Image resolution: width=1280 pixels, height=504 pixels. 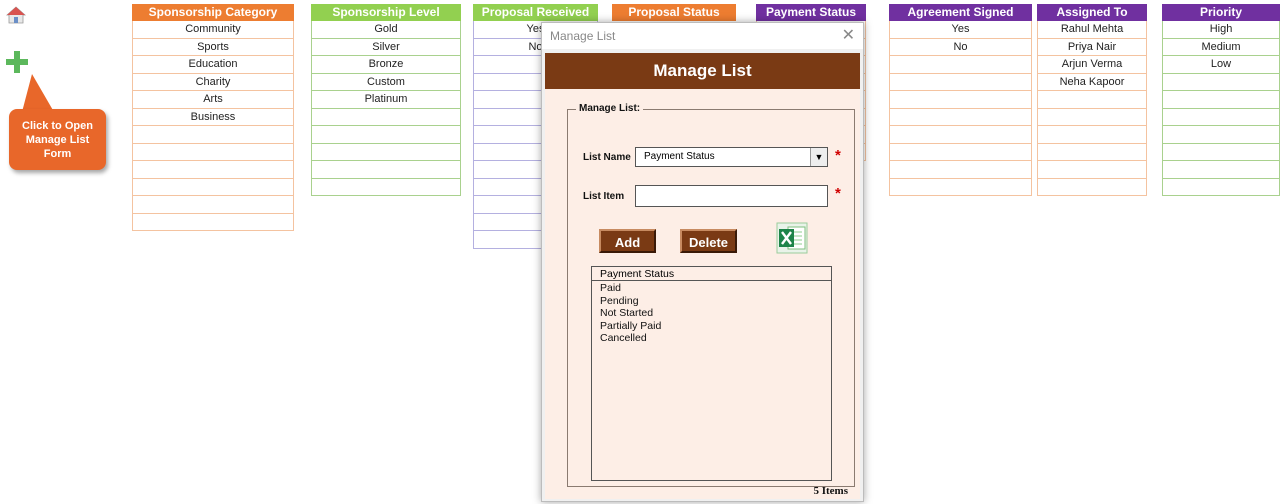 I want to click on table-cell: Low, so click(x=1221, y=65).